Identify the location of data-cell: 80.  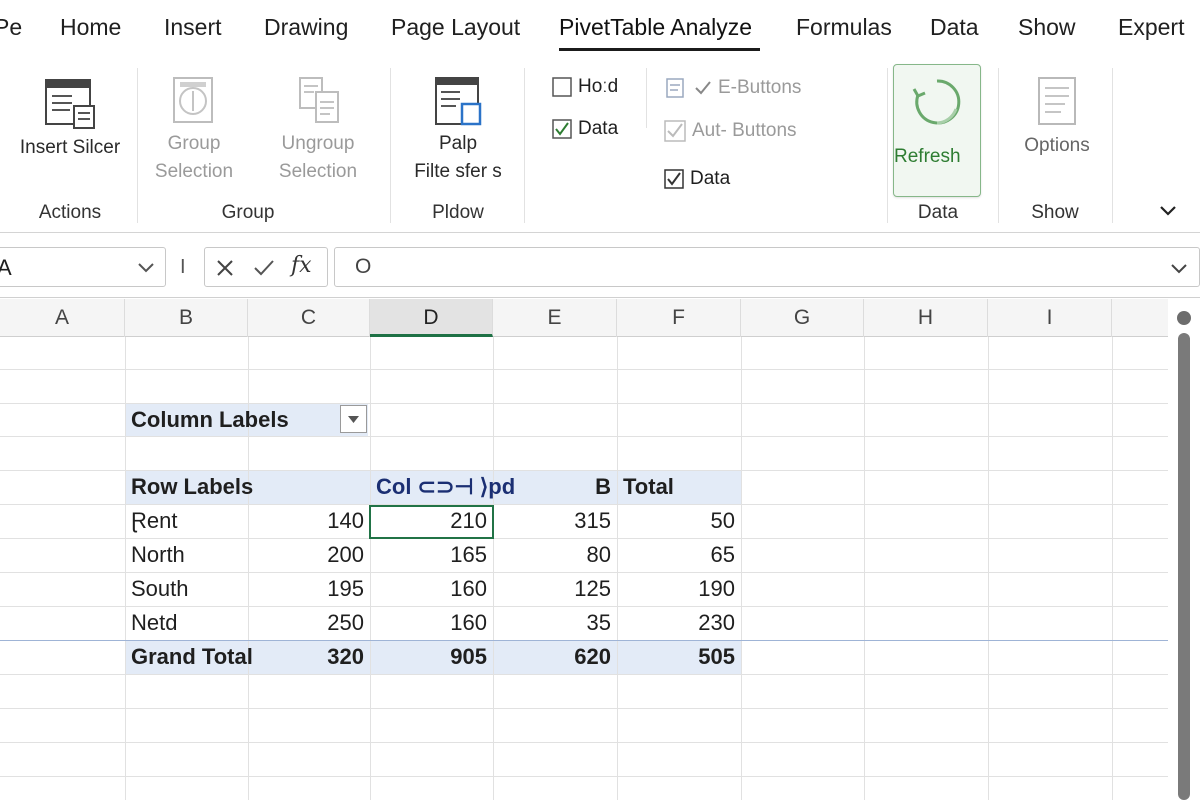
(555, 554).